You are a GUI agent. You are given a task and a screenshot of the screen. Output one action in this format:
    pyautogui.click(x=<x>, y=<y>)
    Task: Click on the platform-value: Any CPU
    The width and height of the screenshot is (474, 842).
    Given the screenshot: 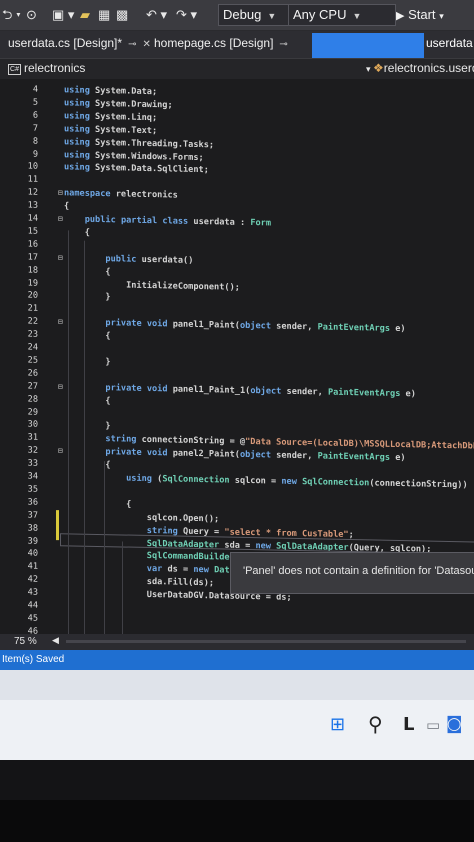 What is the action you would take?
    pyautogui.click(x=320, y=14)
    